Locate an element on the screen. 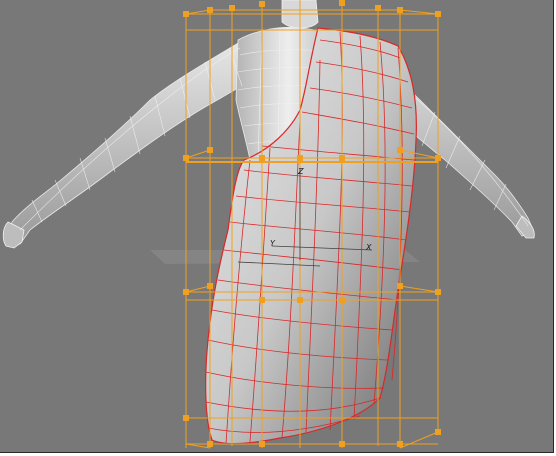 Image resolution: width=556 pixels, height=456 pixels. gizmo-x-label: X is located at coordinates (369, 247).